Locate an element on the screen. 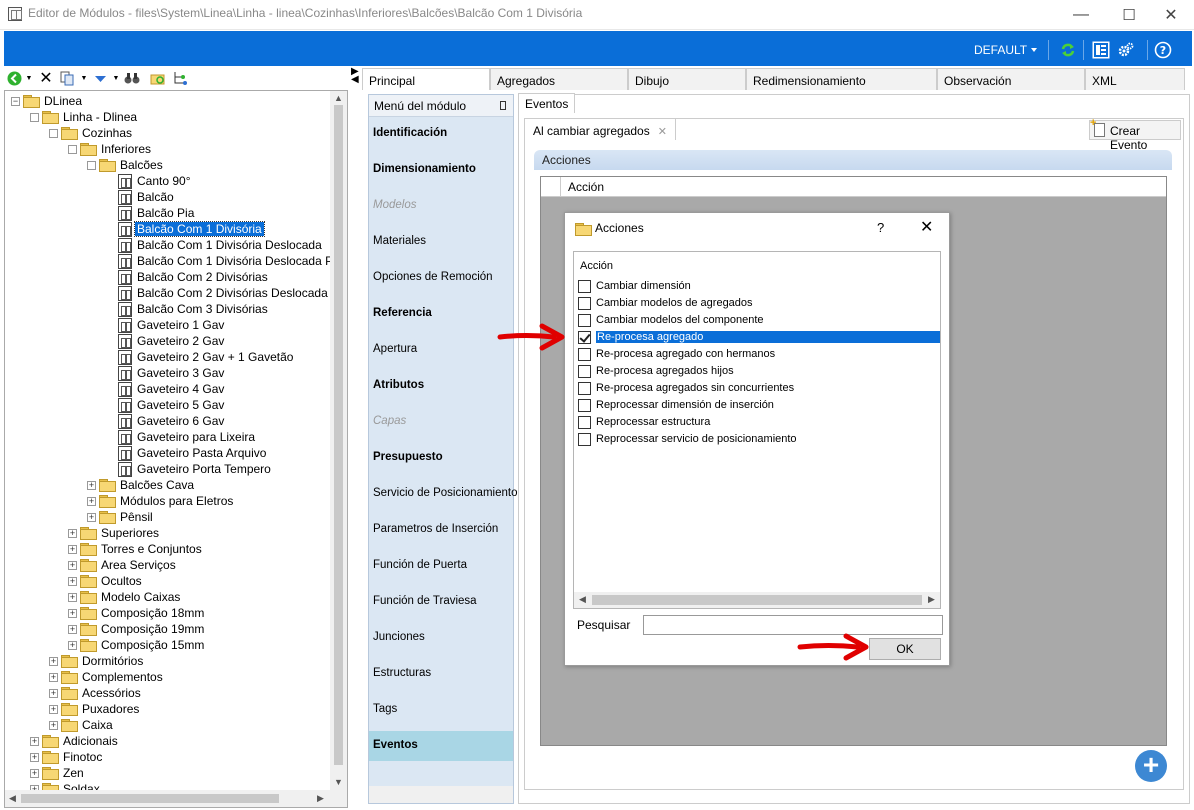 The image size is (1194, 810). add-action-button: + is located at coordinates (1151, 766).